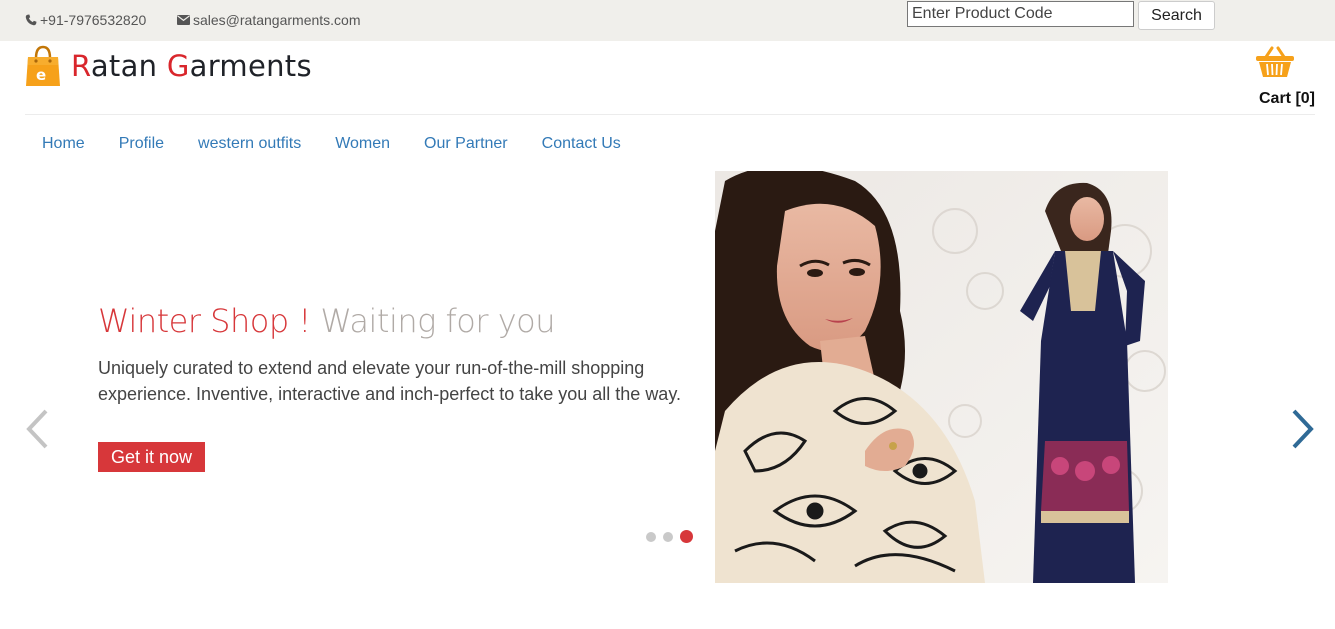 This screenshot has height=629, width=1335. Describe the element at coordinates (141, 144) in the screenshot. I see `nav-profile: Profile` at that location.